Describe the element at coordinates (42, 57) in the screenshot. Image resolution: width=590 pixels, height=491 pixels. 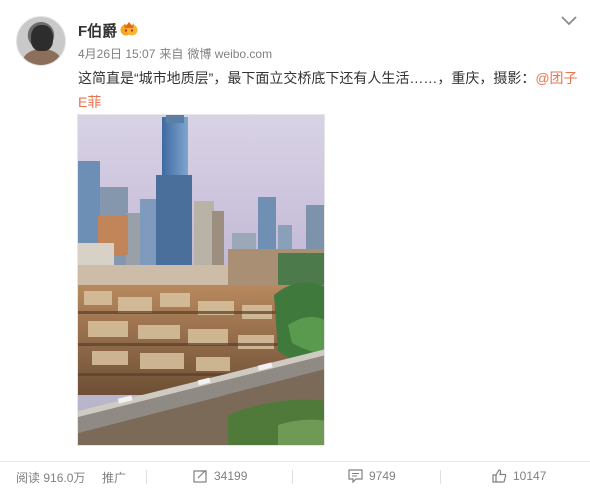
I see `avatar-shoulders` at that location.